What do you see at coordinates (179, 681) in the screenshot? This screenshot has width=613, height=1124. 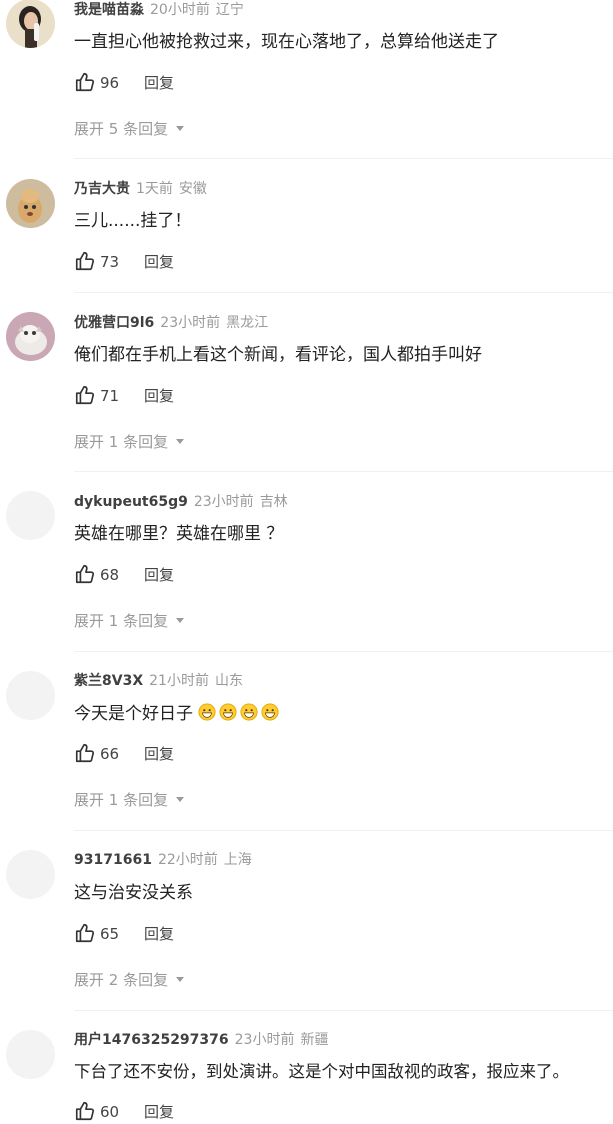 I see `comment-time: 21小时前` at bounding box center [179, 681].